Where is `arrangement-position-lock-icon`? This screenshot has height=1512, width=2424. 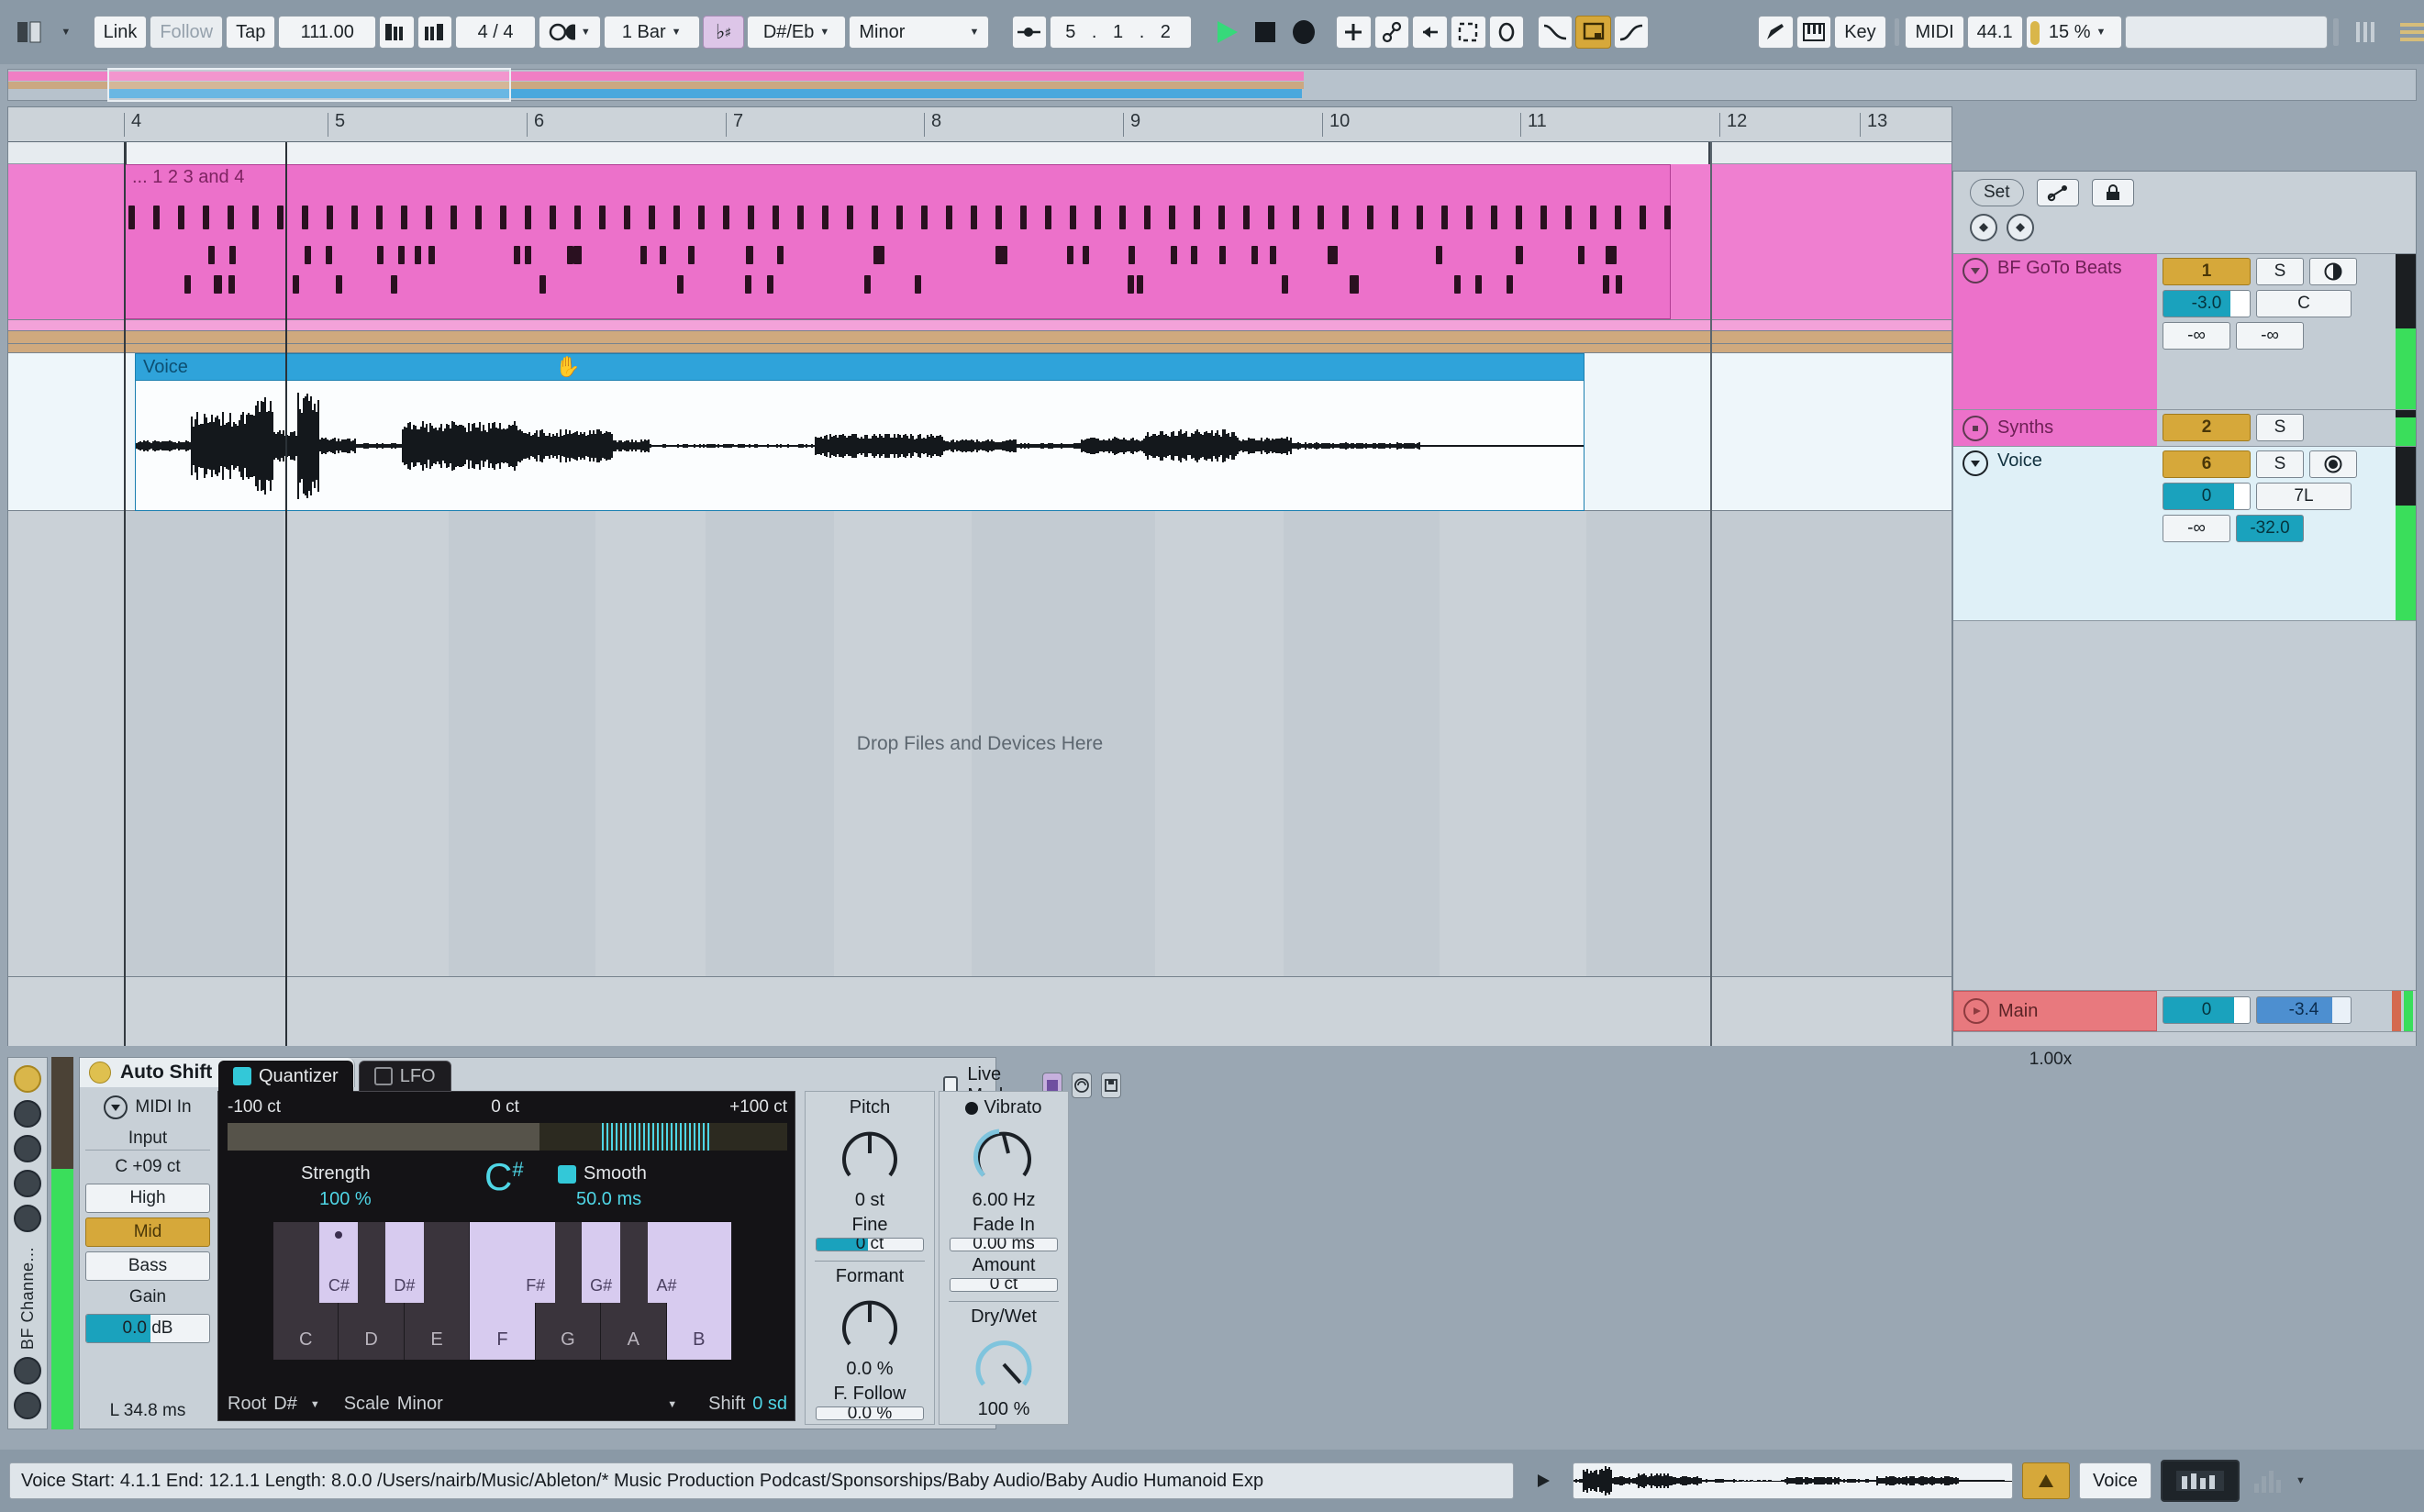
arrangement-position-lock-icon is located at coordinates (1029, 32).